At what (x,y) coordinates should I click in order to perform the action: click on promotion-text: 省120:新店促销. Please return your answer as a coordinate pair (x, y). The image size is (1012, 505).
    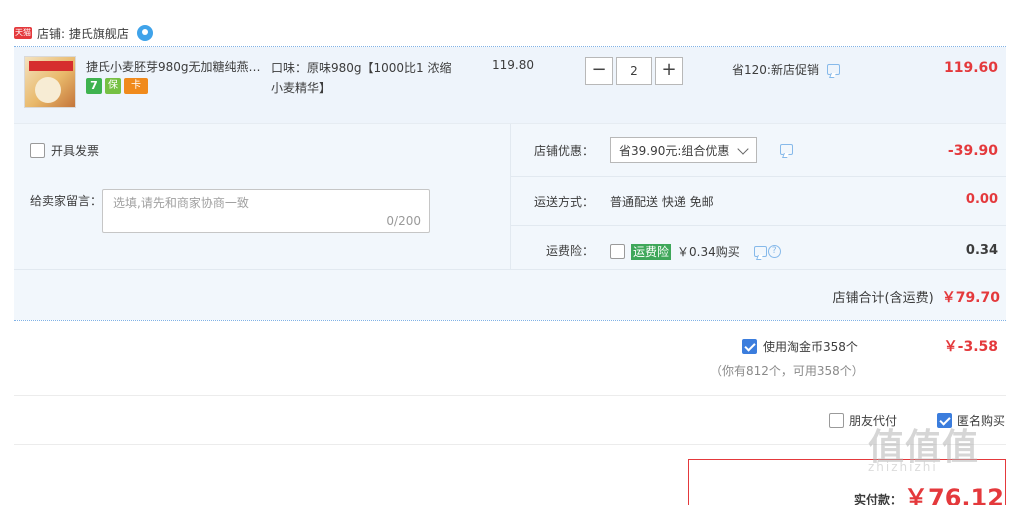
    Looking at the image, I should click on (775, 70).